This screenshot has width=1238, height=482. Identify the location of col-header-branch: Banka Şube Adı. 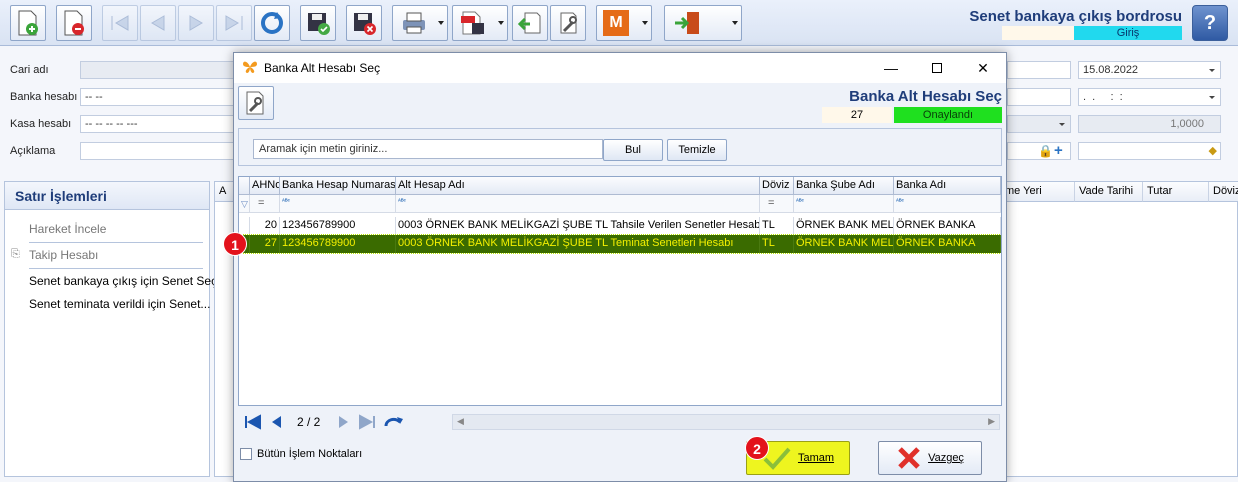
(844, 186).